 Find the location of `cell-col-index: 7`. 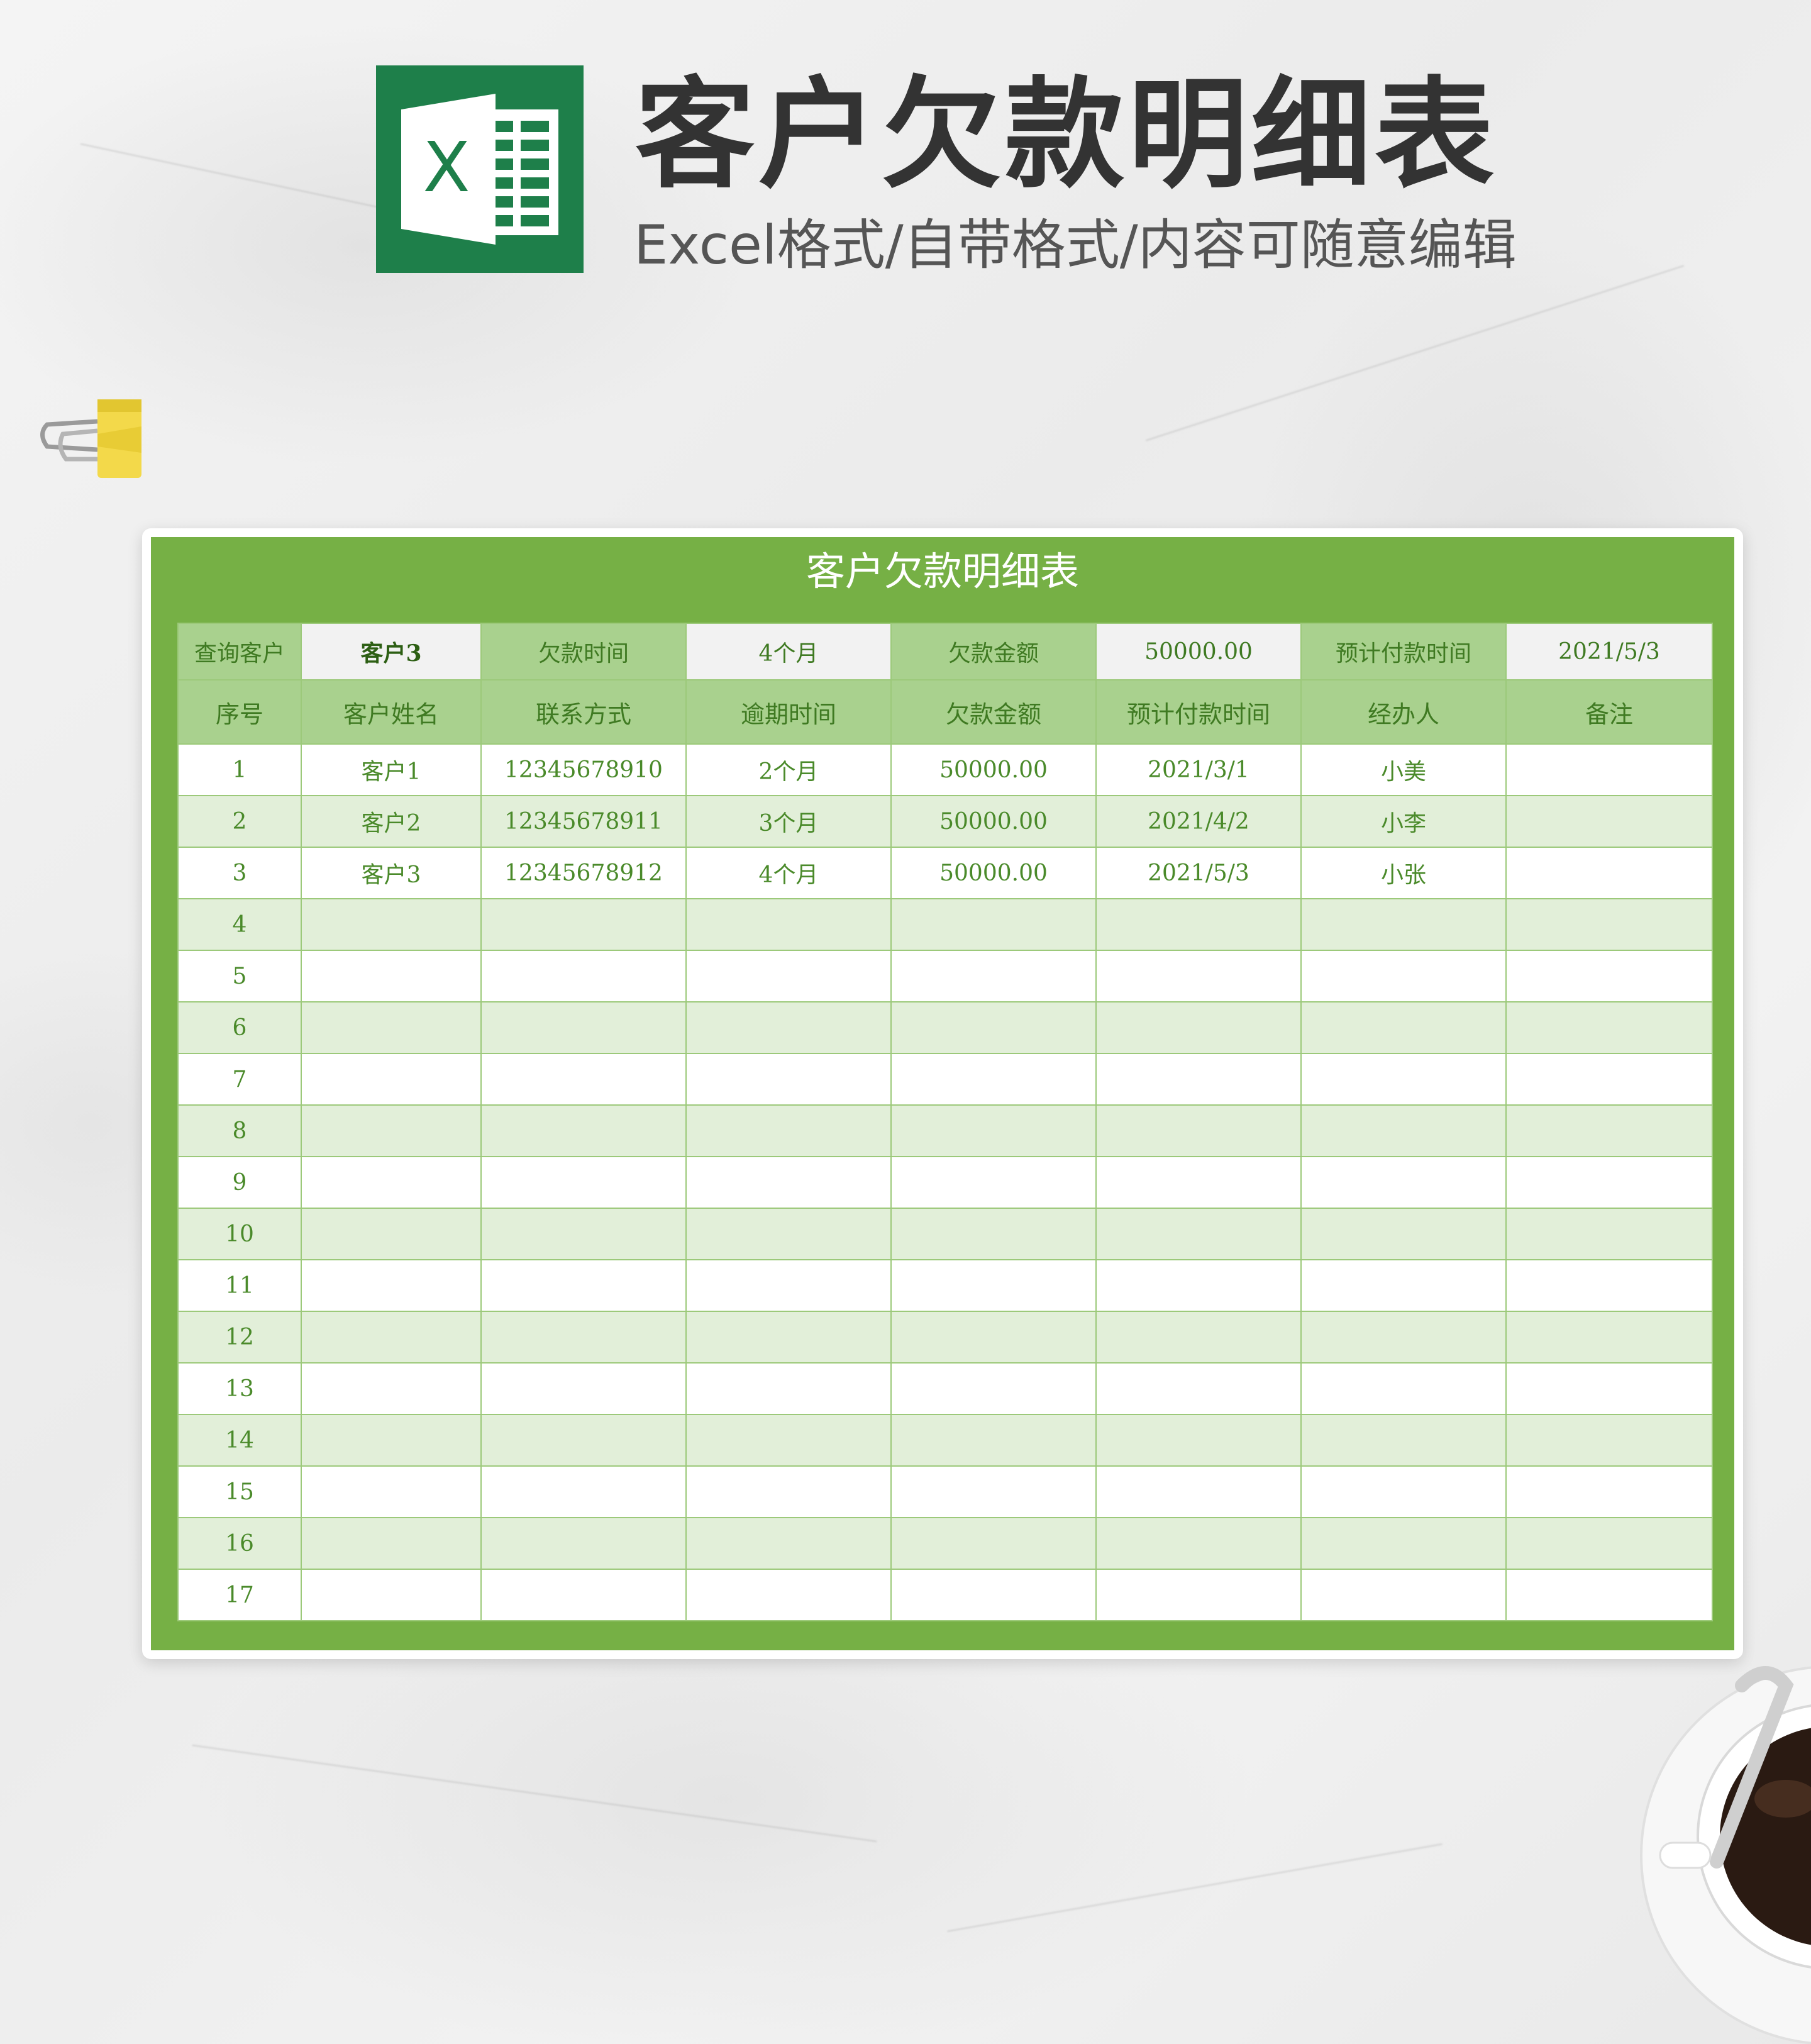

cell-col-index: 7 is located at coordinates (240, 1079).